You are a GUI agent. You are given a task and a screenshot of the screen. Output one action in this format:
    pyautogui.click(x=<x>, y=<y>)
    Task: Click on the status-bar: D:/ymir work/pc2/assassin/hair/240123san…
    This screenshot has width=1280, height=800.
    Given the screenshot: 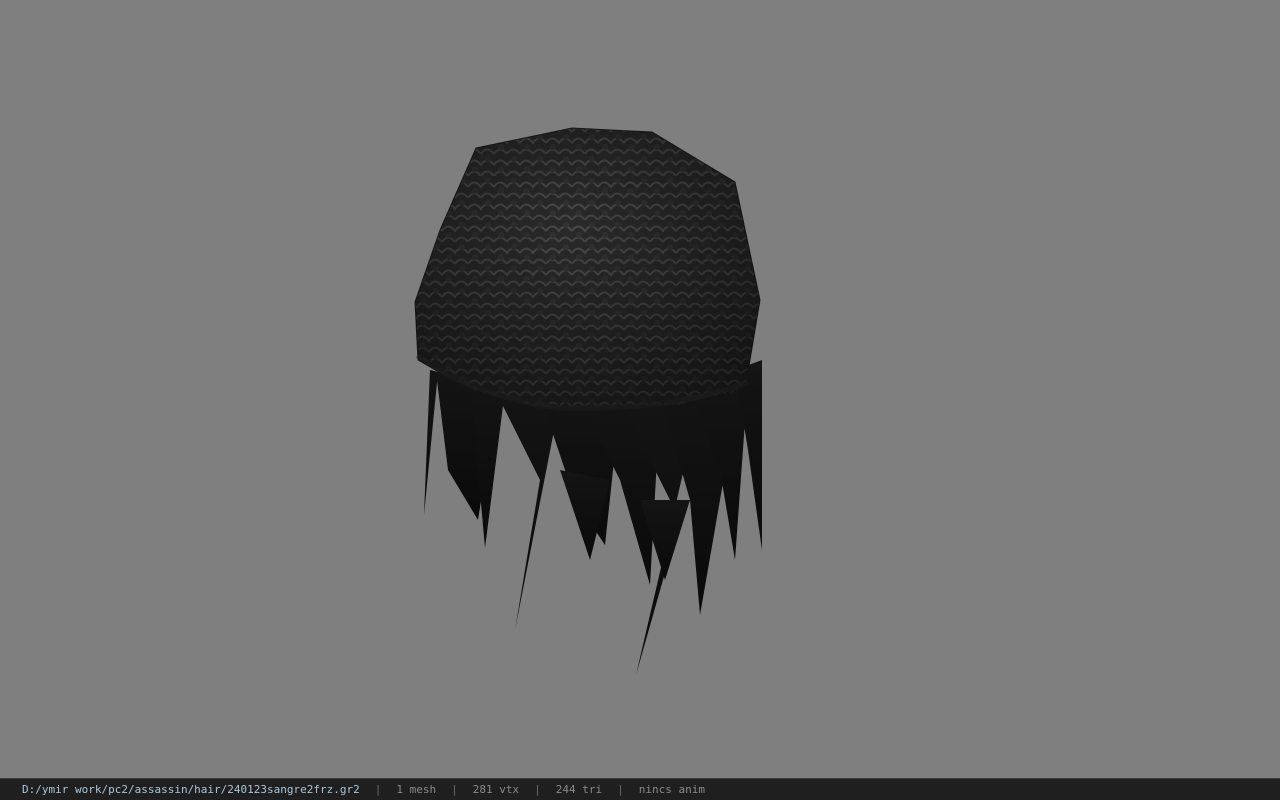 What is the action you would take?
    pyautogui.click(x=640, y=789)
    